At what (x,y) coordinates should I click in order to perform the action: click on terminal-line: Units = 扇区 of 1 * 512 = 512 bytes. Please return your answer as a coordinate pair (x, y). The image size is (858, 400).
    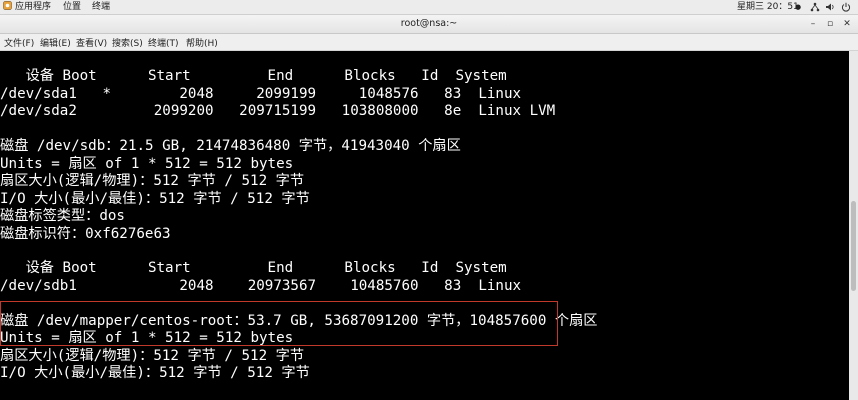
    Looking at the image, I should click on (147, 164).